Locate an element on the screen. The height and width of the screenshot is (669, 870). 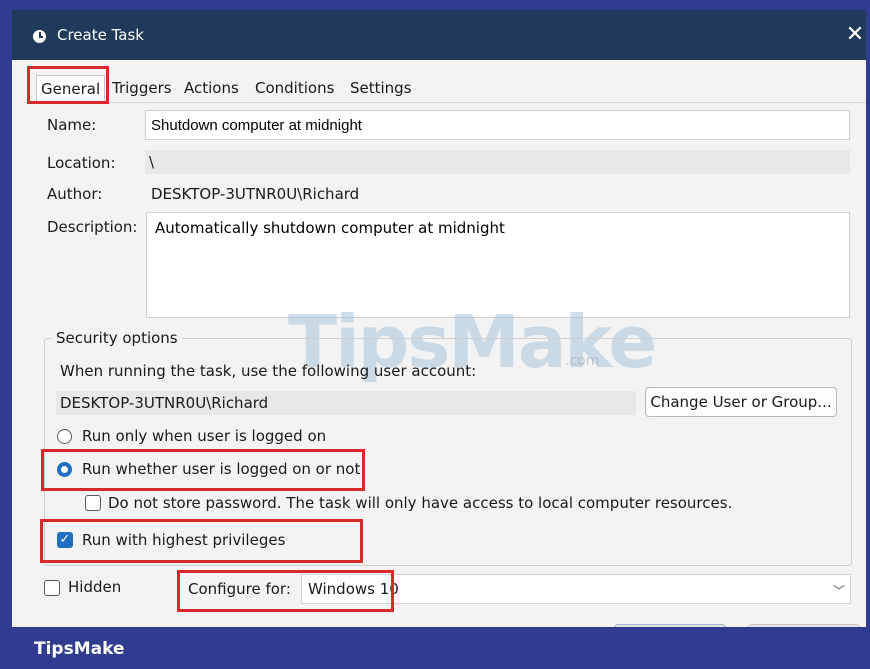
window-title: Create Task is located at coordinates (100, 35).